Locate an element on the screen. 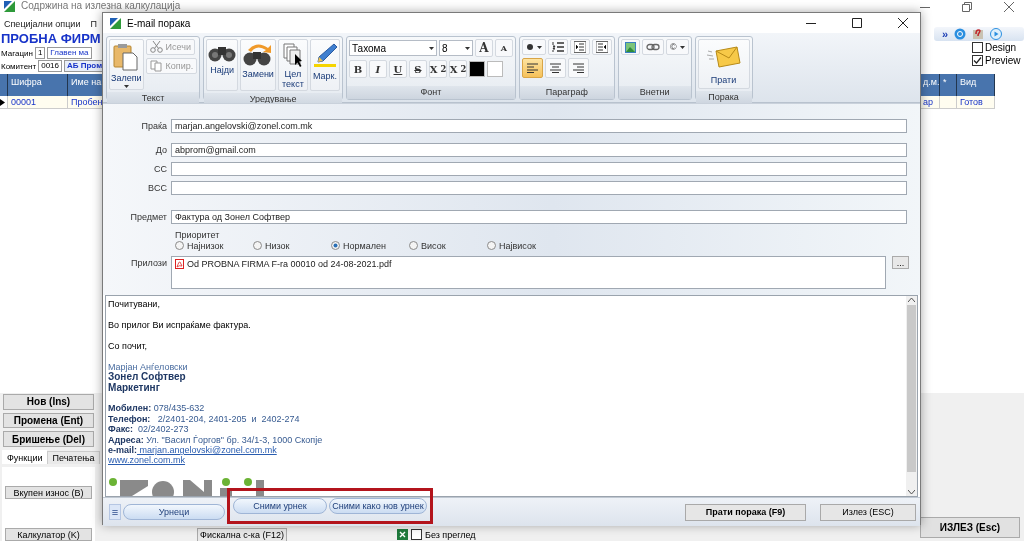 The image size is (1024, 541). copy-icon is located at coordinates (156, 66).